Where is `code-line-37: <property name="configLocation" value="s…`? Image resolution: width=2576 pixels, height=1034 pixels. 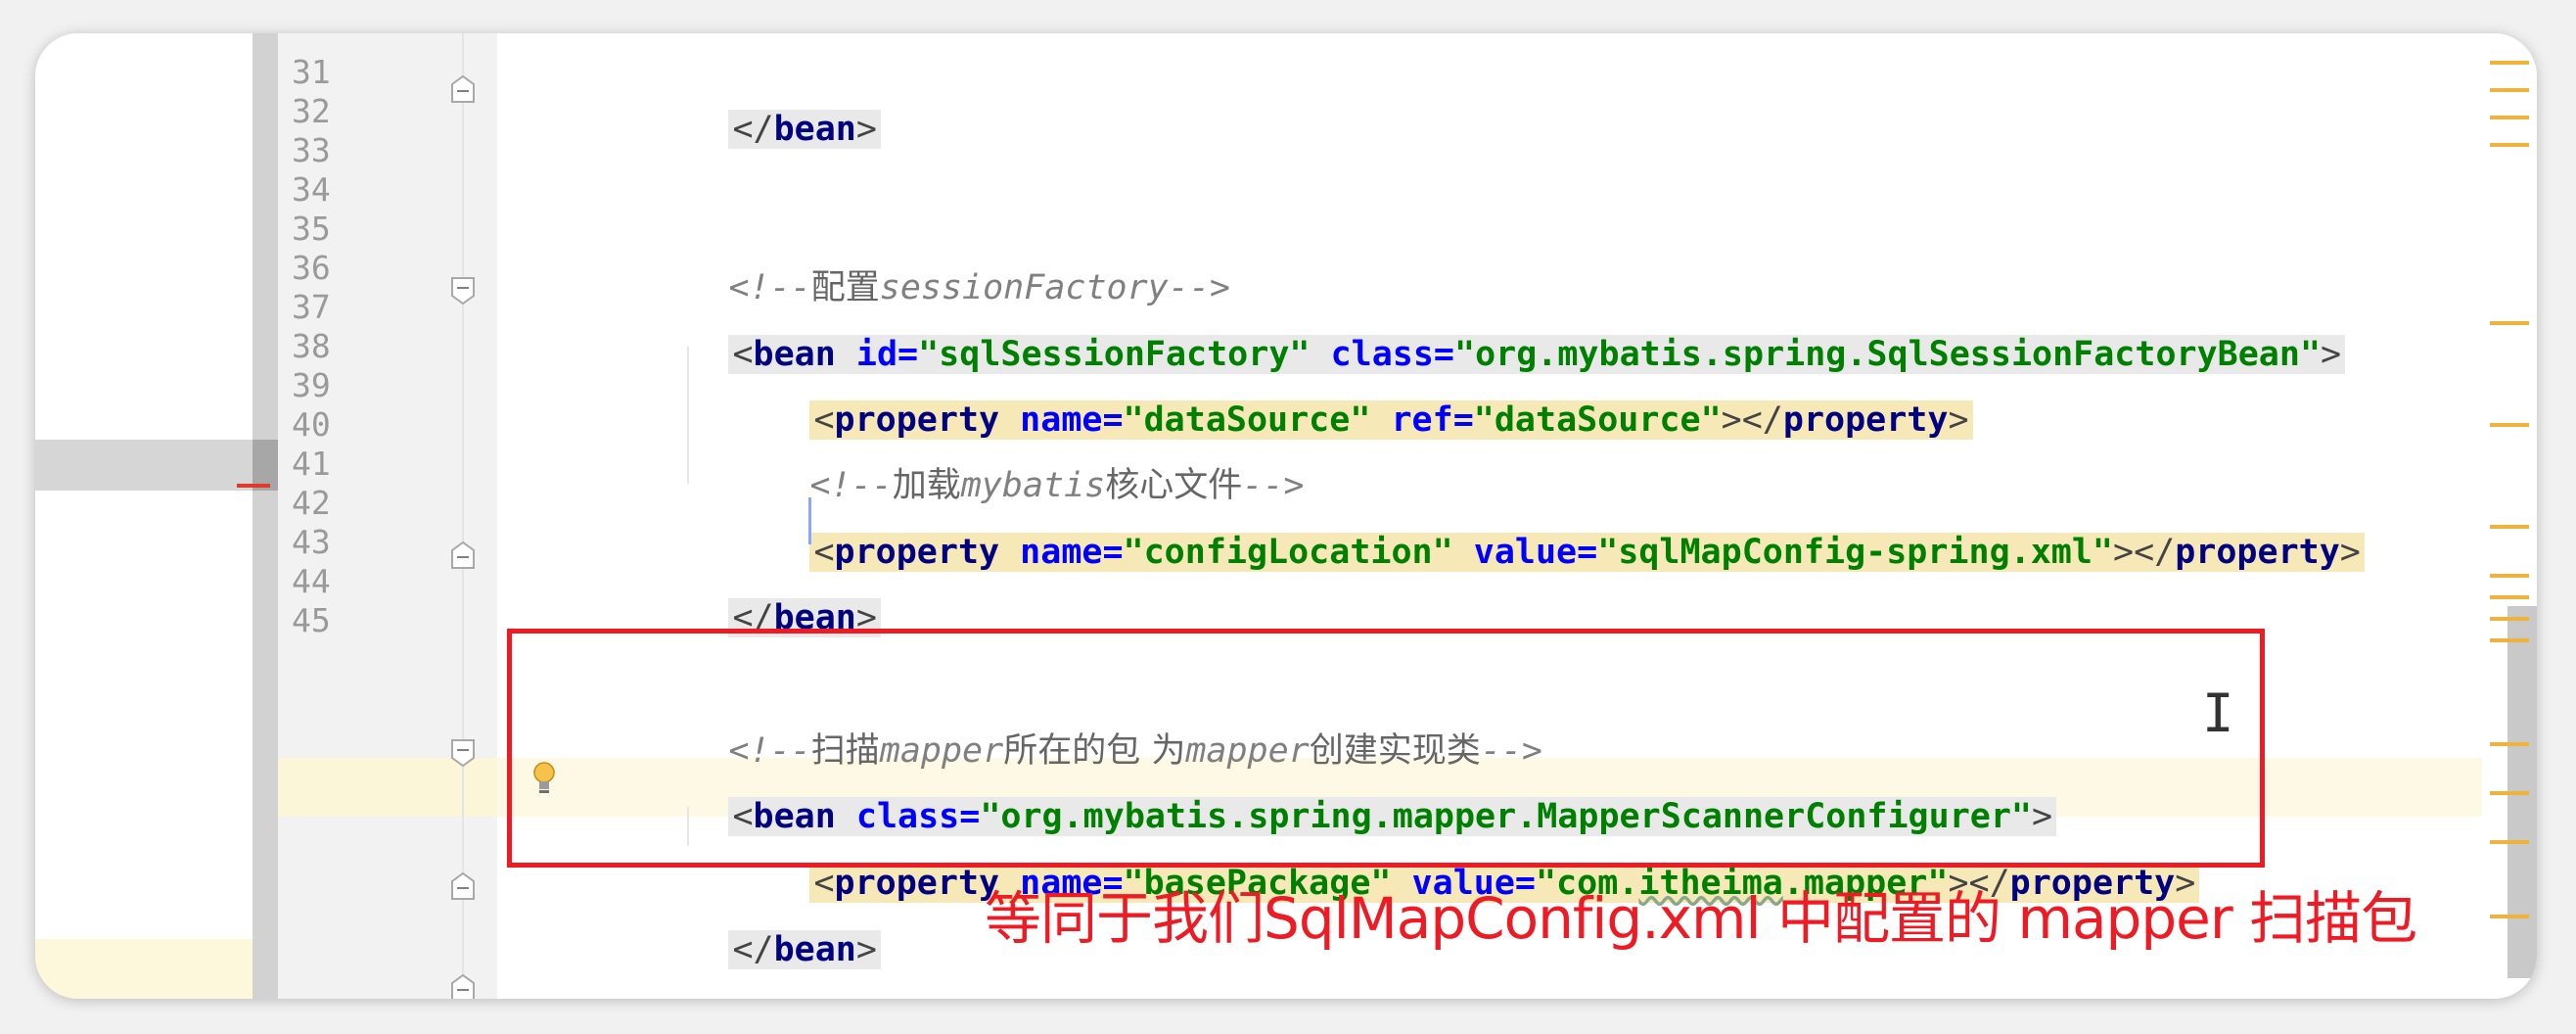
code-line-37: <property name="configLocation" value="s… is located at coordinates (1525, 518).